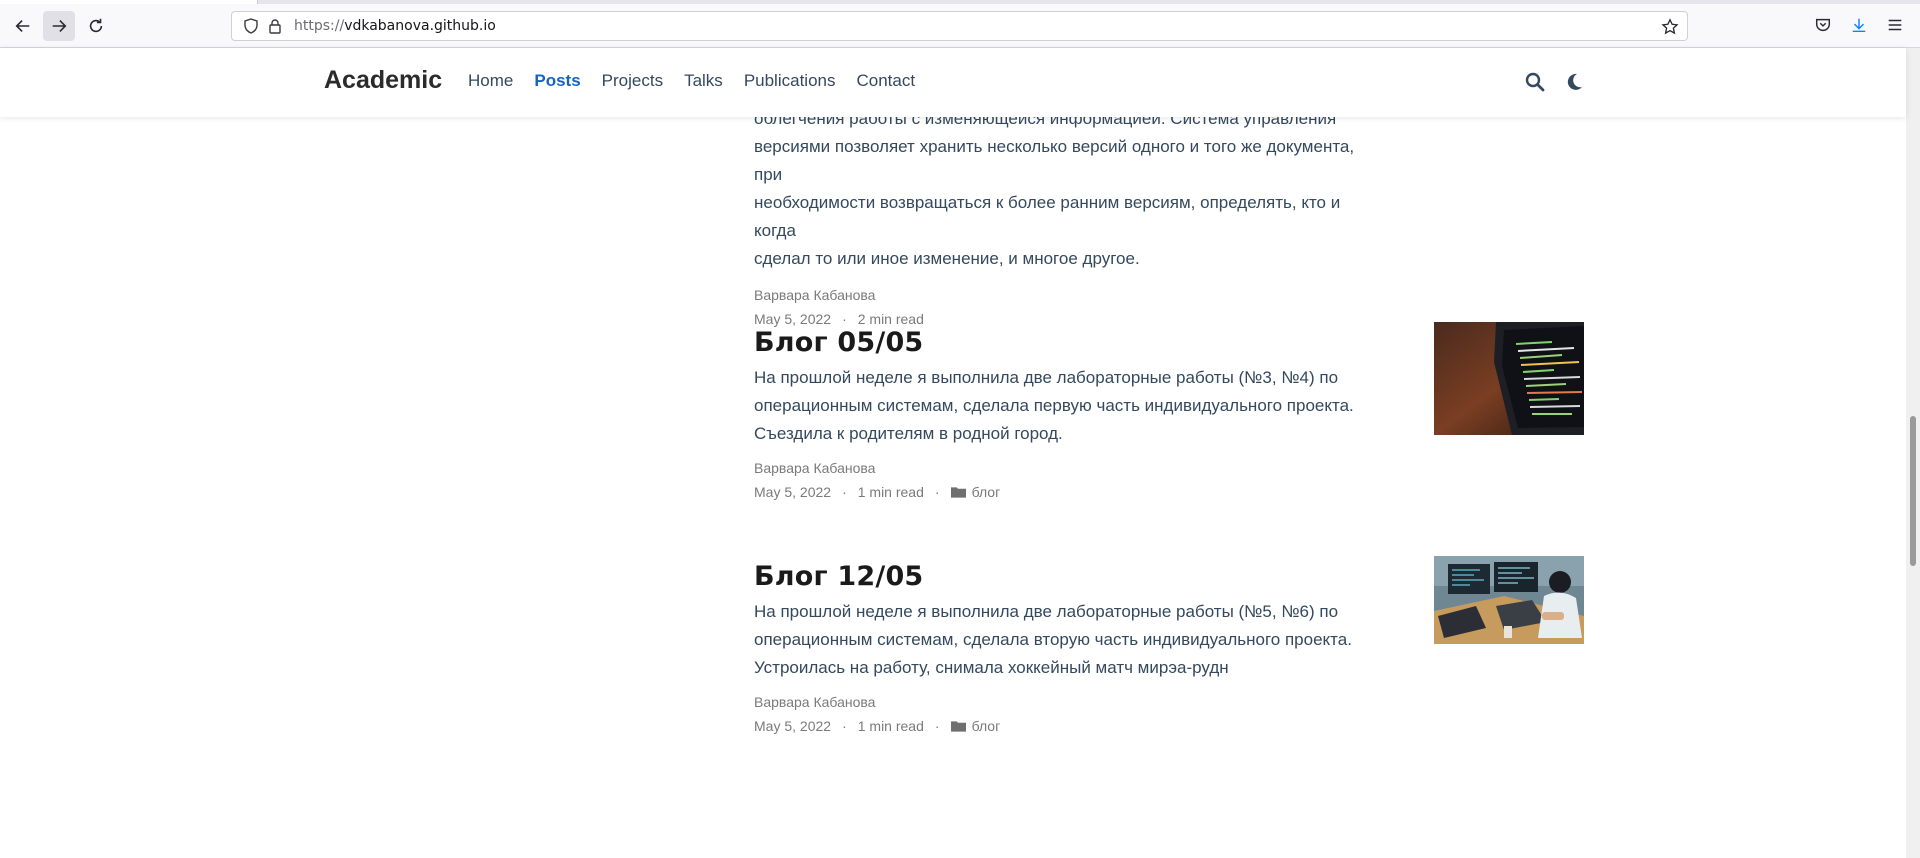  I want to click on menu-item-home: Home, so click(490, 81).